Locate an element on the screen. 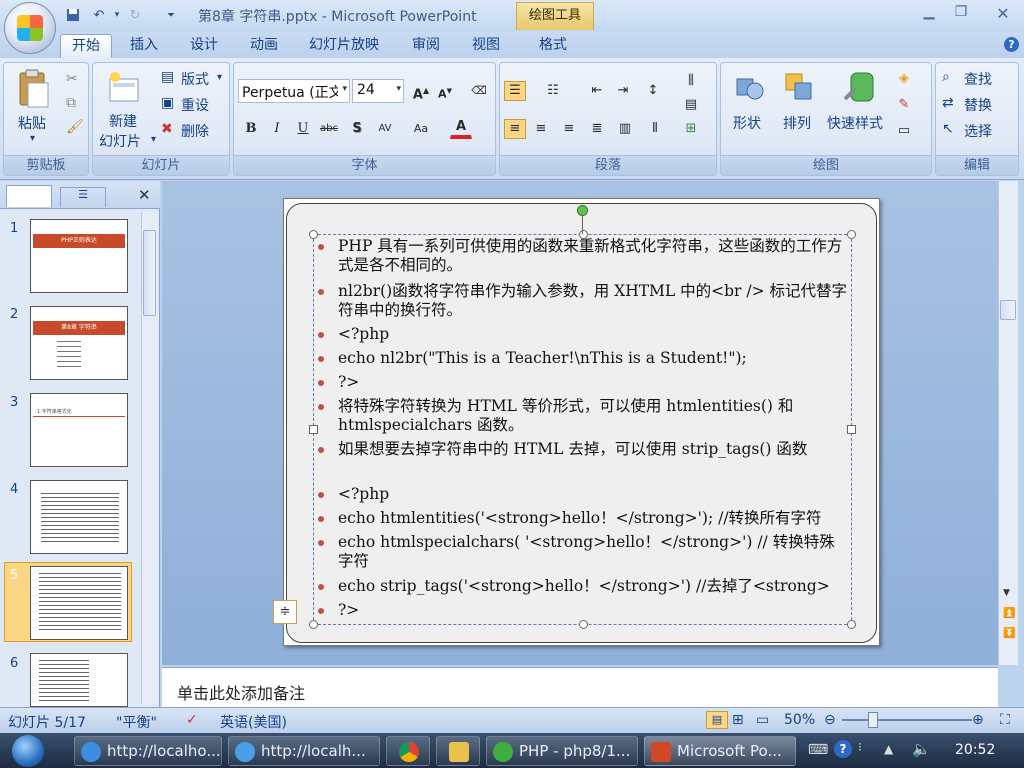 This screenshot has height=768, width=1024. zoom-out-icon: ⊖ is located at coordinates (830, 720).